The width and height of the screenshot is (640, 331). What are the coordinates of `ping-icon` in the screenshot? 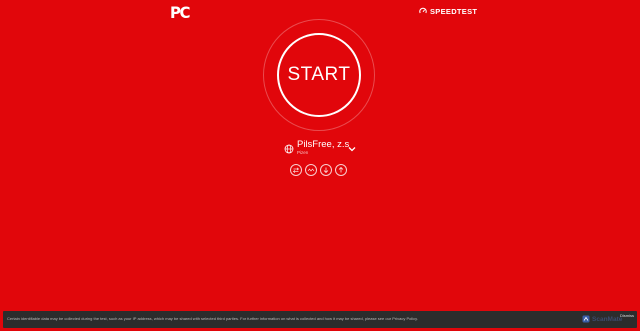 It's located at (311, 170).